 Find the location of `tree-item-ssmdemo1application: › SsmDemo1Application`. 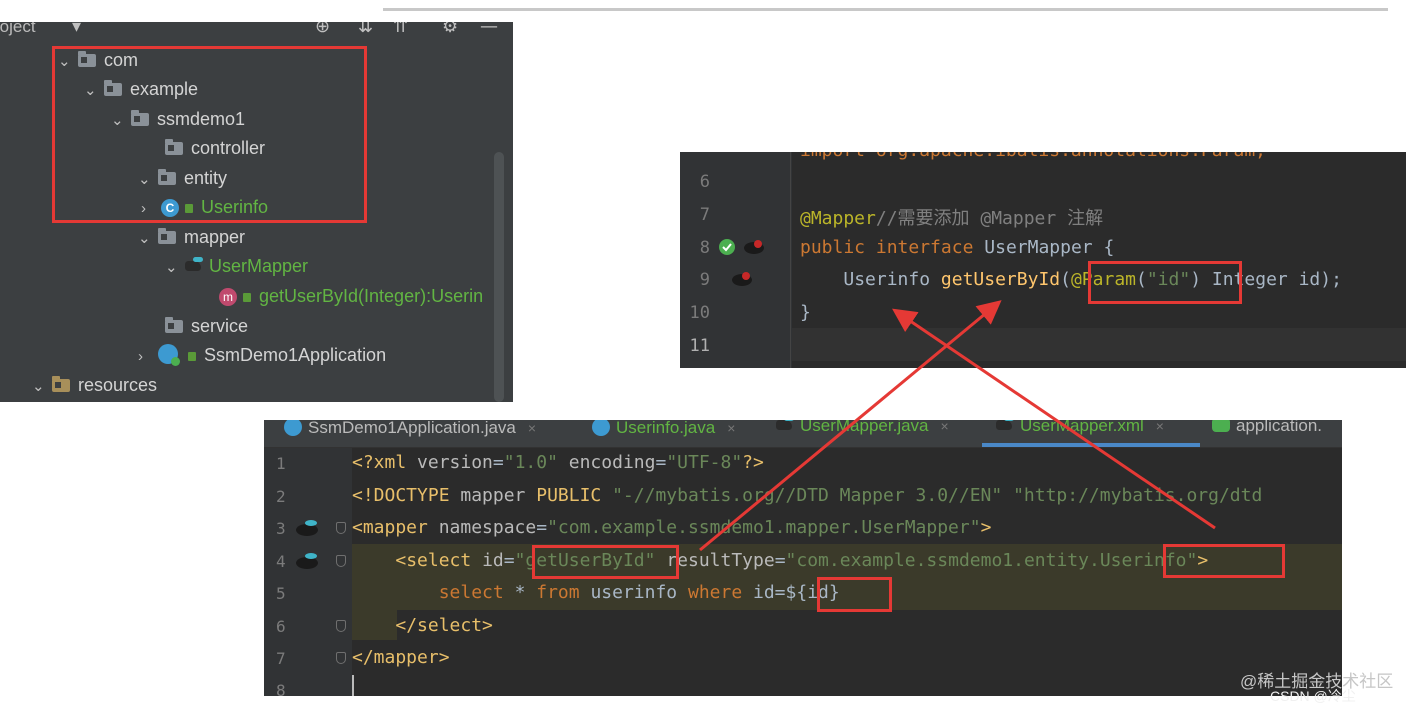

tree-item-ssmdemo1application: › SsmDemo1Application is located at coordinates (262, 355).